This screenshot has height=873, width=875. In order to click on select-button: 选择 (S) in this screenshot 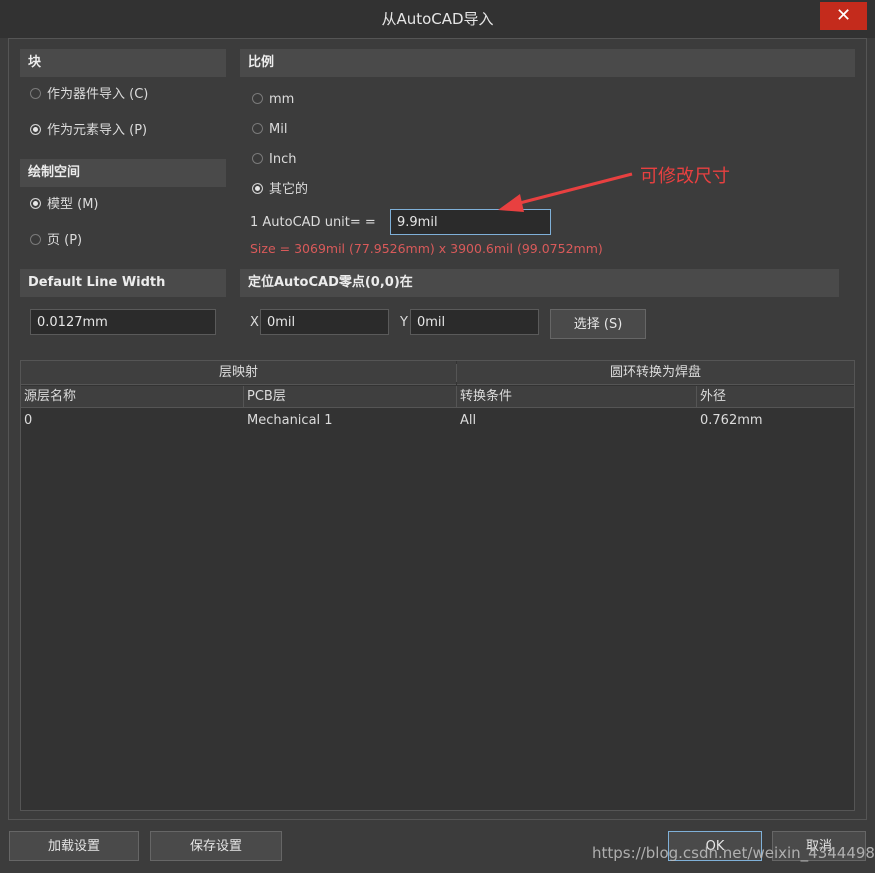, I will do `click(598, 324)`.